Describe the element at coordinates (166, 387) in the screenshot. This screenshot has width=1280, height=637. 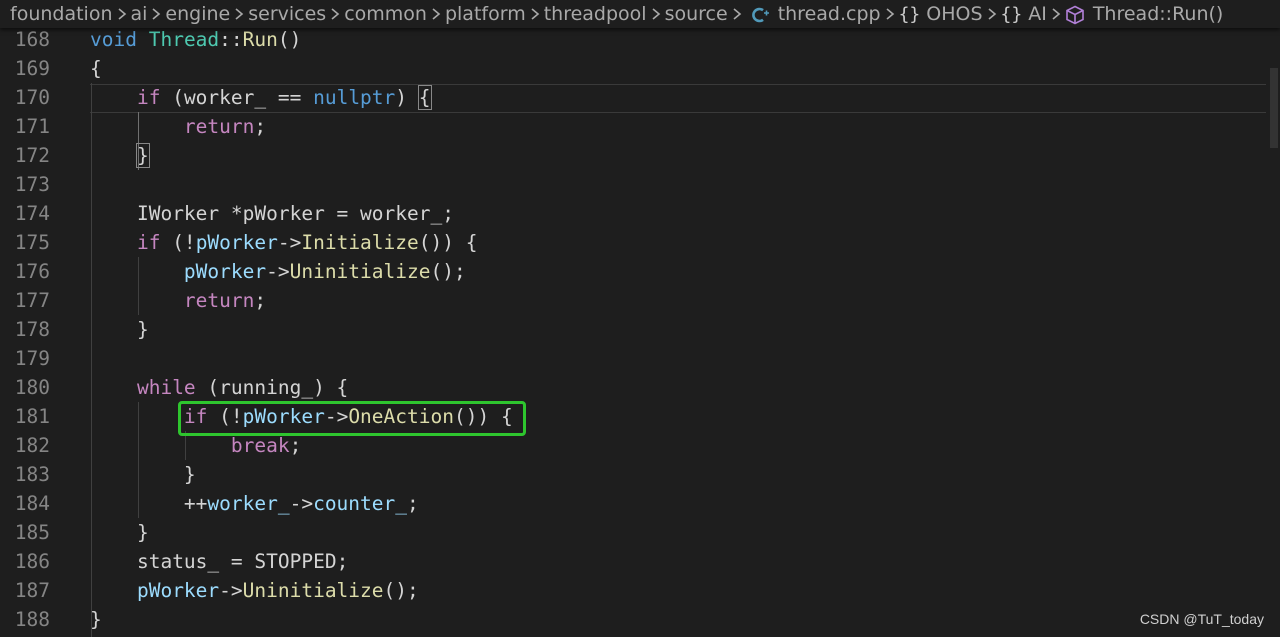
I see `code-token: while` at that location.